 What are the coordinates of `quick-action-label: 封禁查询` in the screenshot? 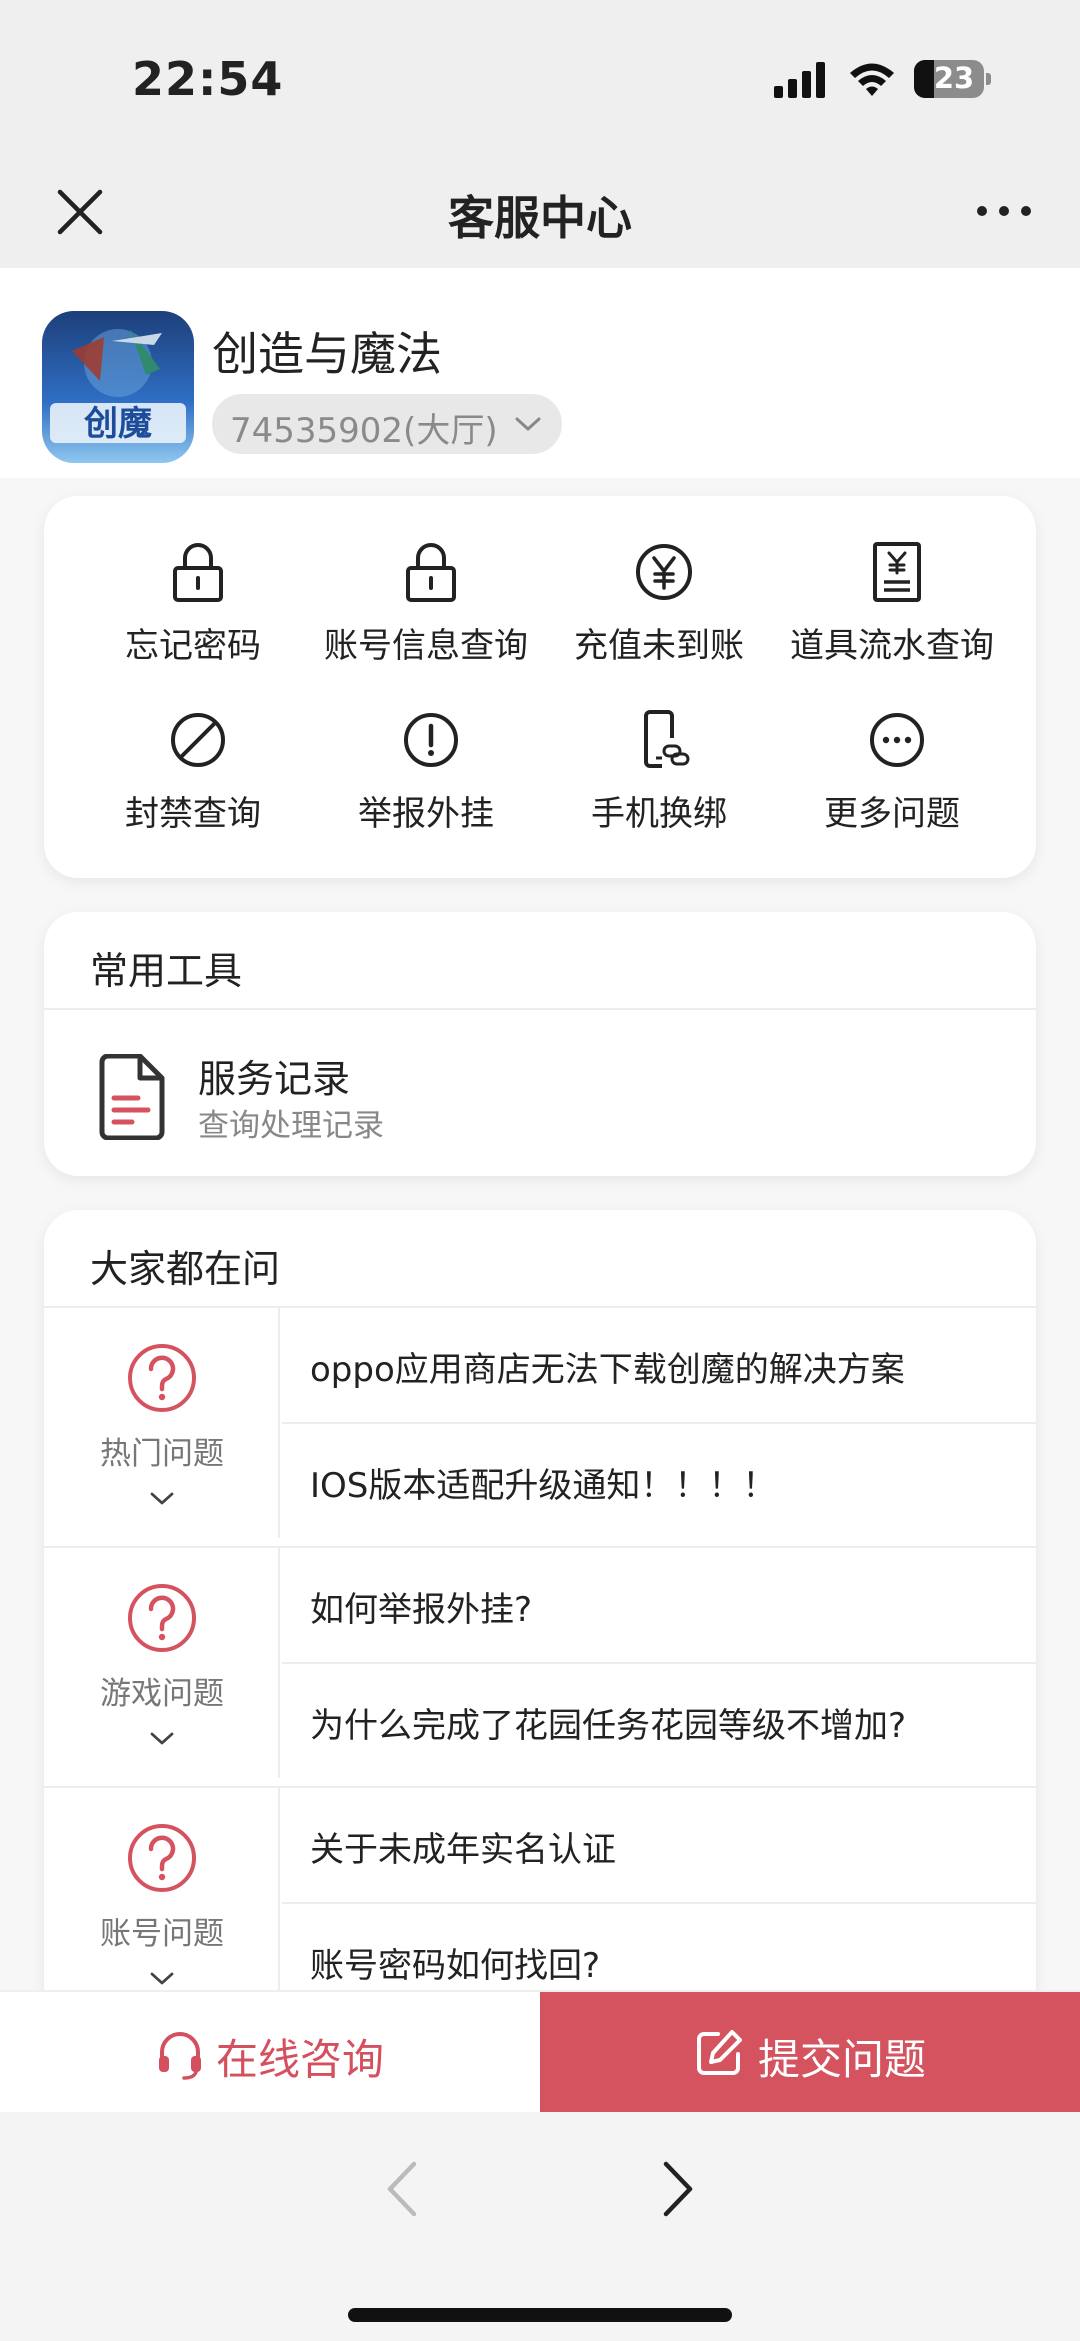 It's located at (193, 814).